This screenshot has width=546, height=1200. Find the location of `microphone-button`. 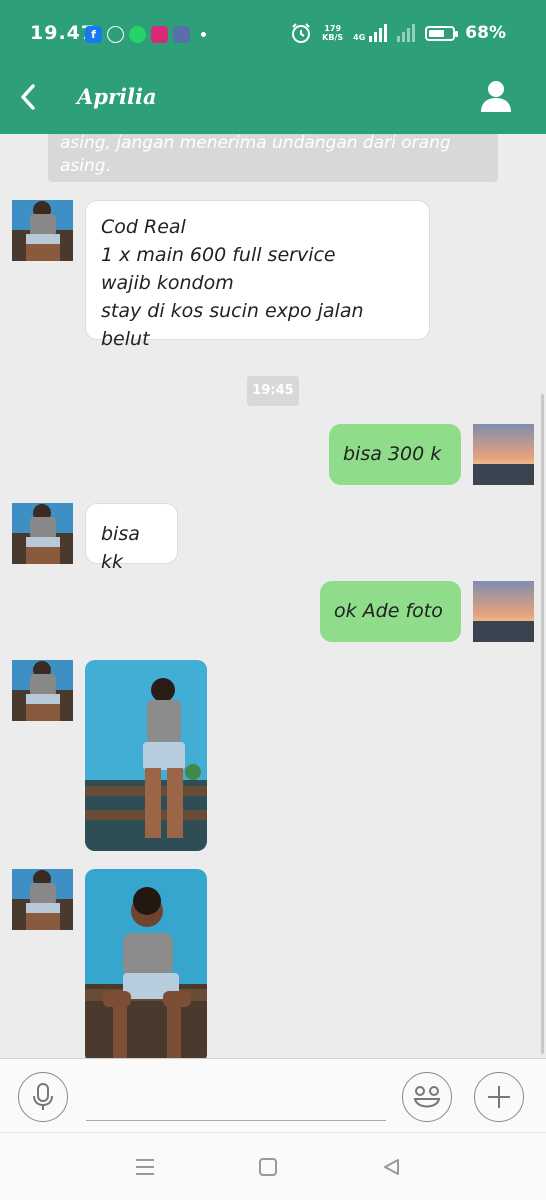

microphone-button is located at coordinates (43, 1097).